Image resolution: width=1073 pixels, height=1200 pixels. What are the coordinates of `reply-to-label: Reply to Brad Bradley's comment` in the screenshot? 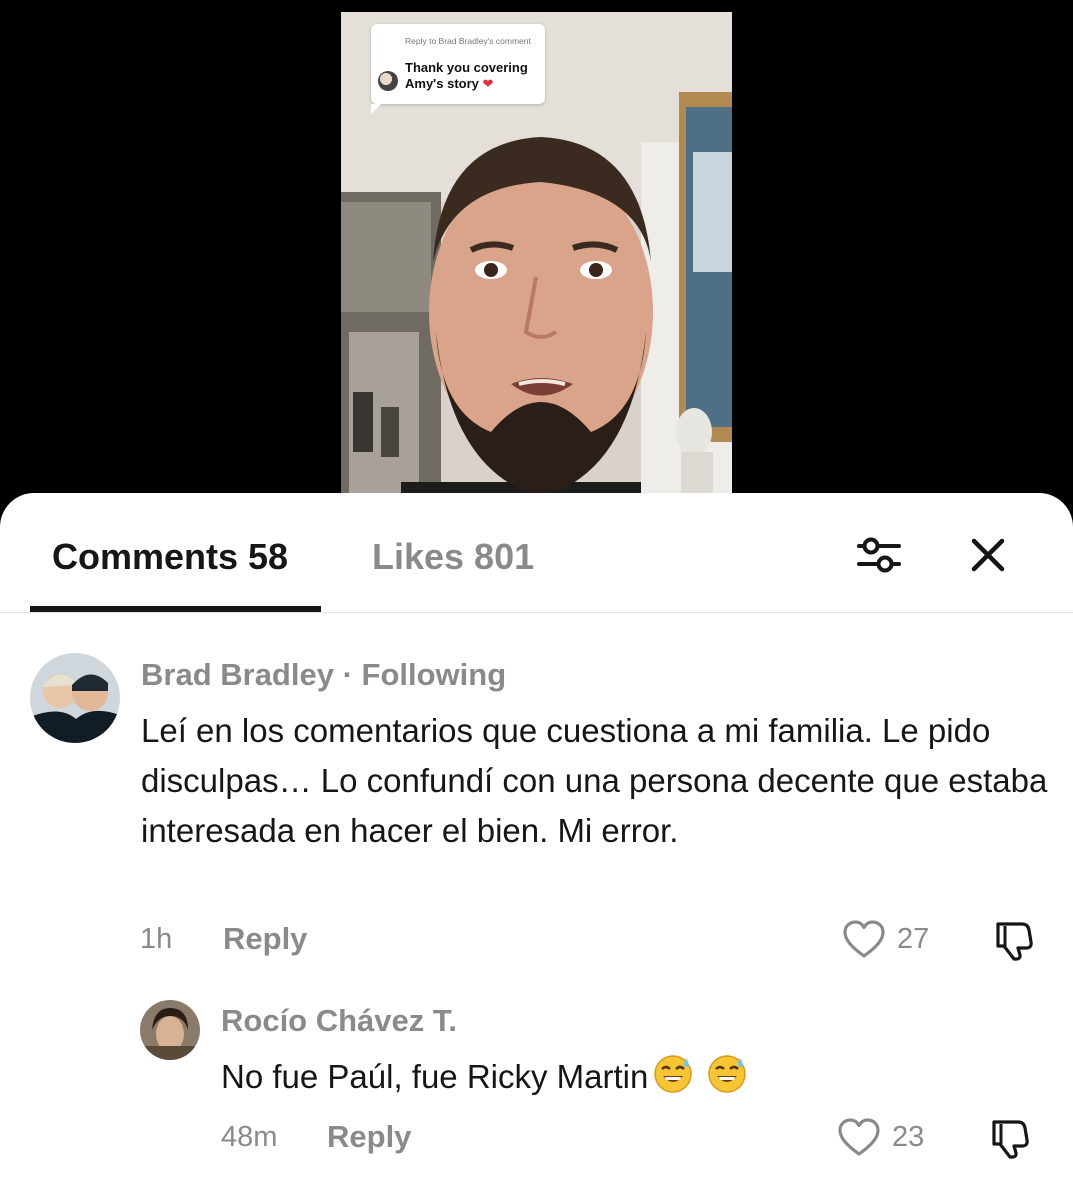 It's located at (468, 41).